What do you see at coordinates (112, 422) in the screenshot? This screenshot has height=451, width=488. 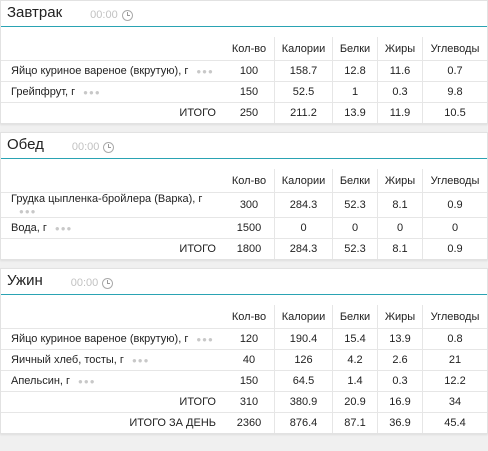 I see `day-total-label: ИТОГО ЗА ДЕНЬ` at bounding box center [112, 422].